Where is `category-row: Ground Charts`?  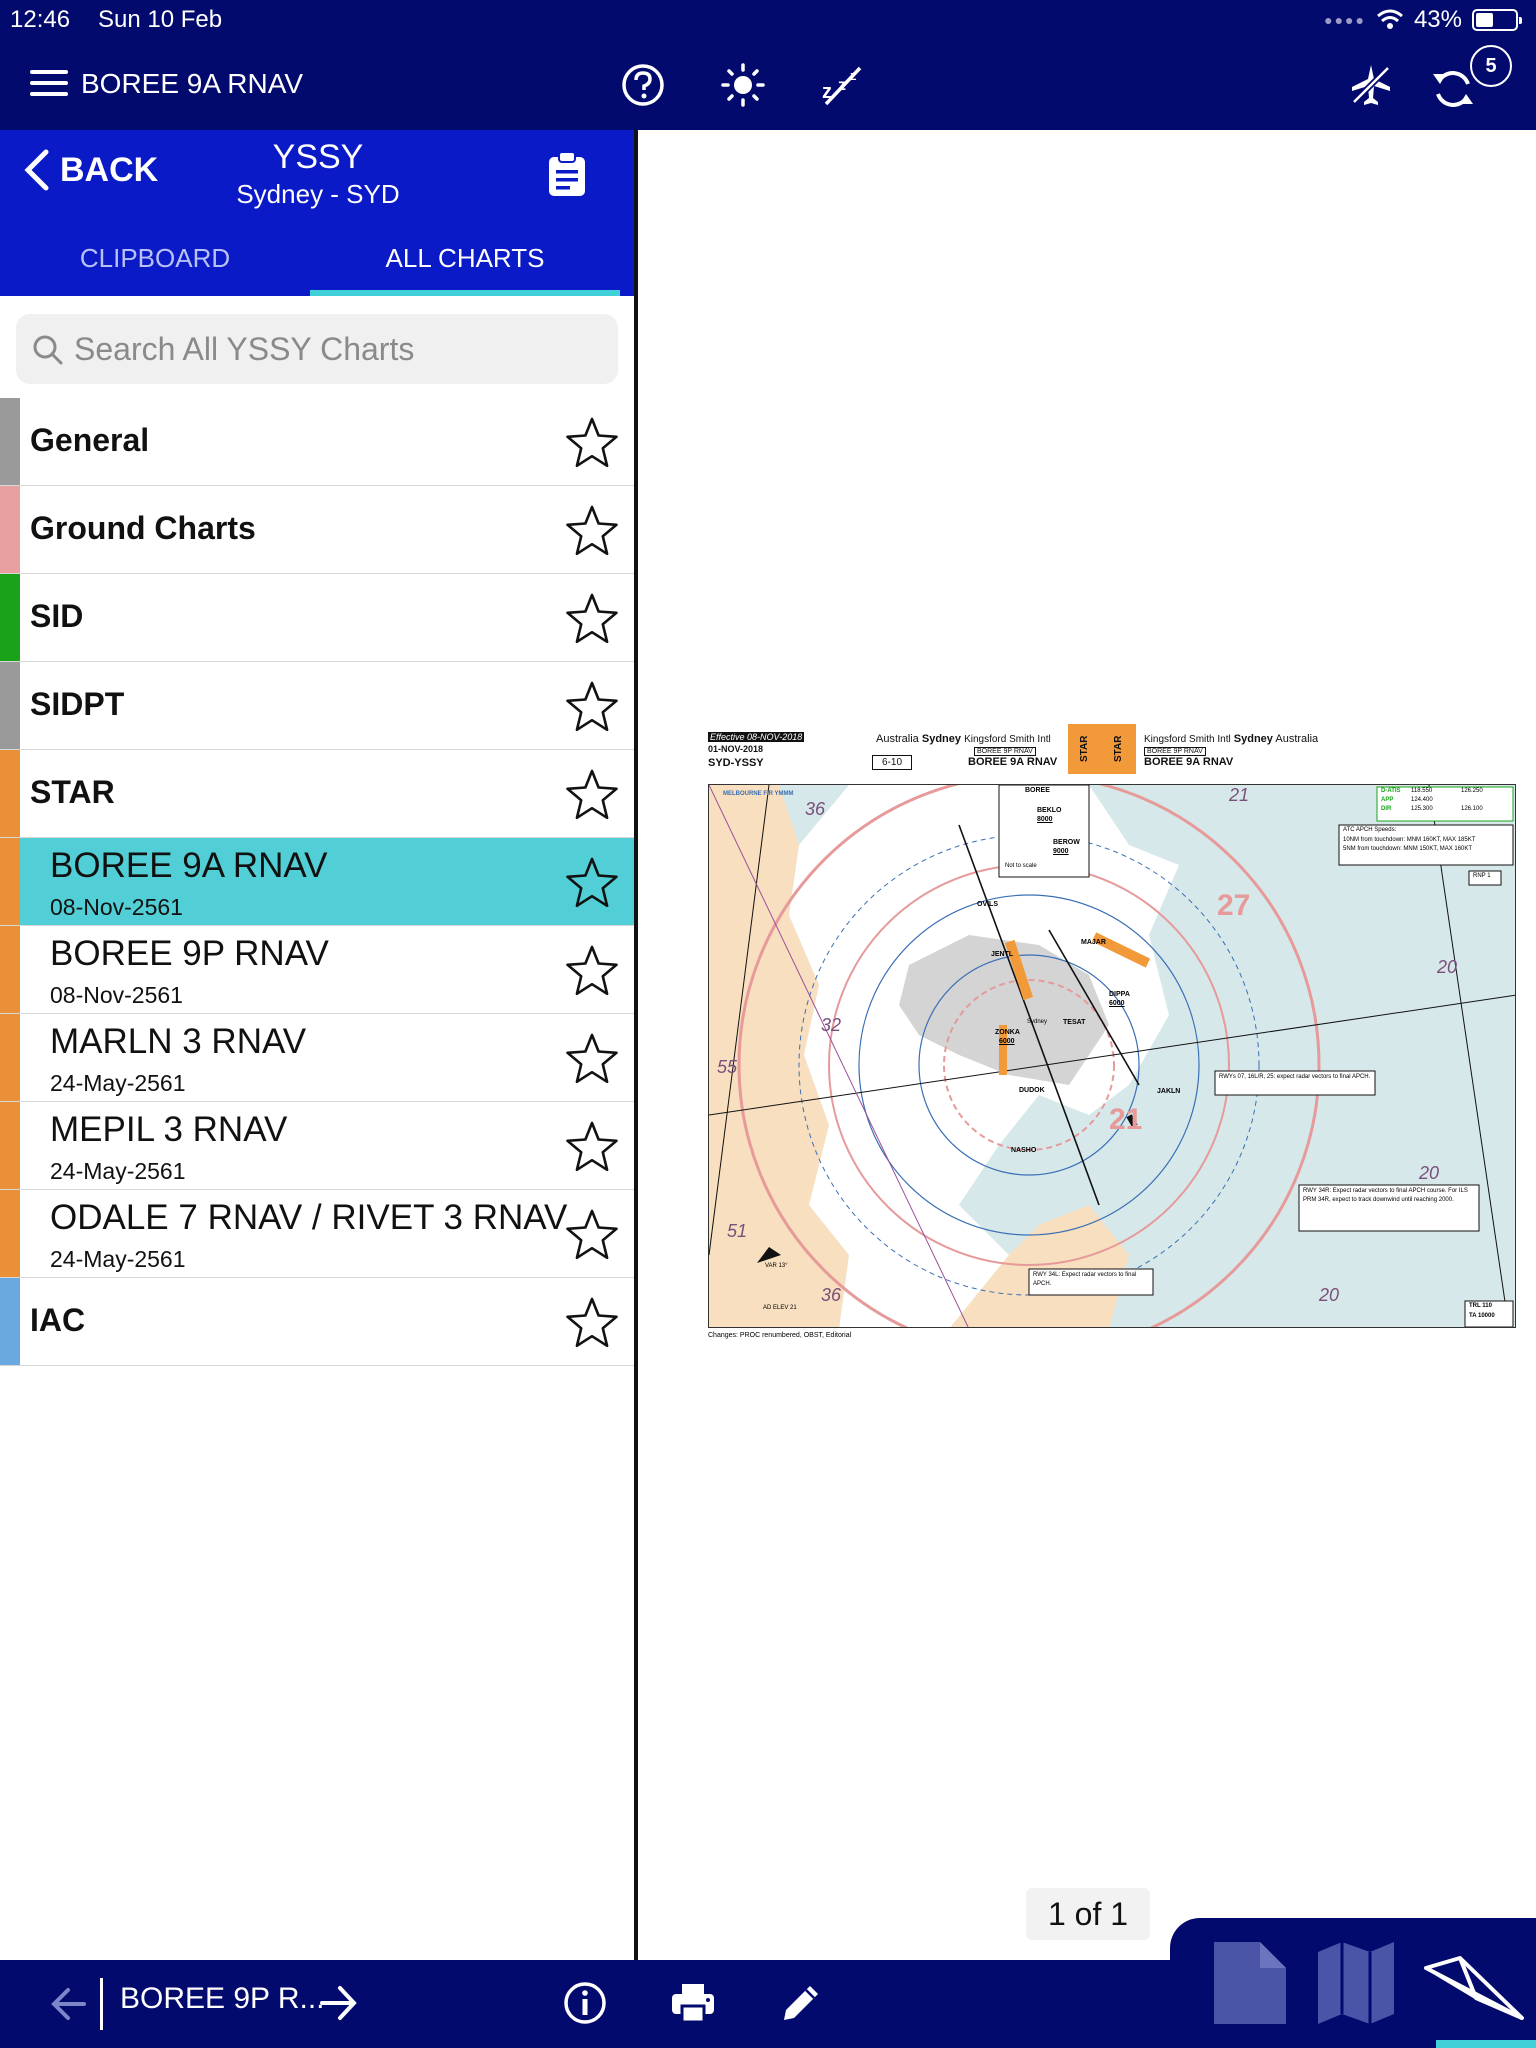 category-row: Ground Charts is located at coordinates (317, 530).